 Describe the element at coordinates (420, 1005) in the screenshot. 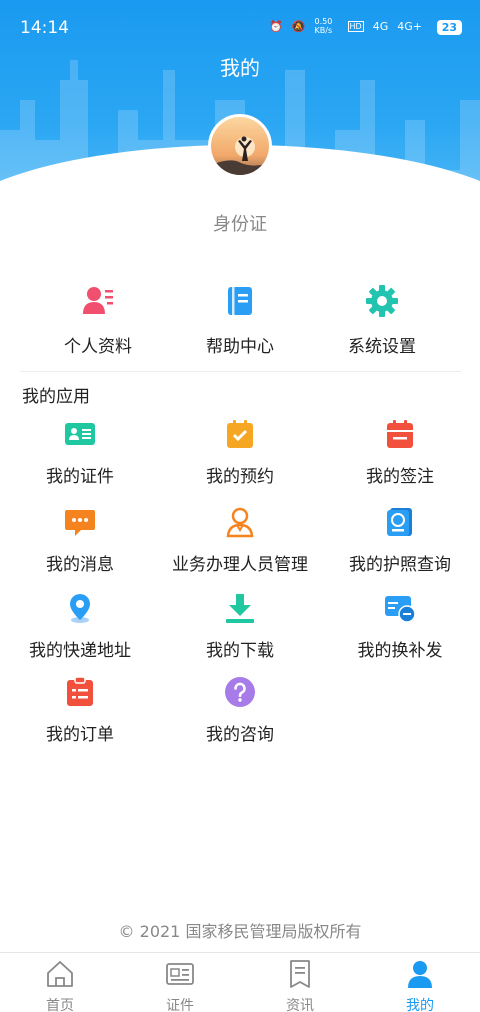

I see `tab-label: 我的` at that location.